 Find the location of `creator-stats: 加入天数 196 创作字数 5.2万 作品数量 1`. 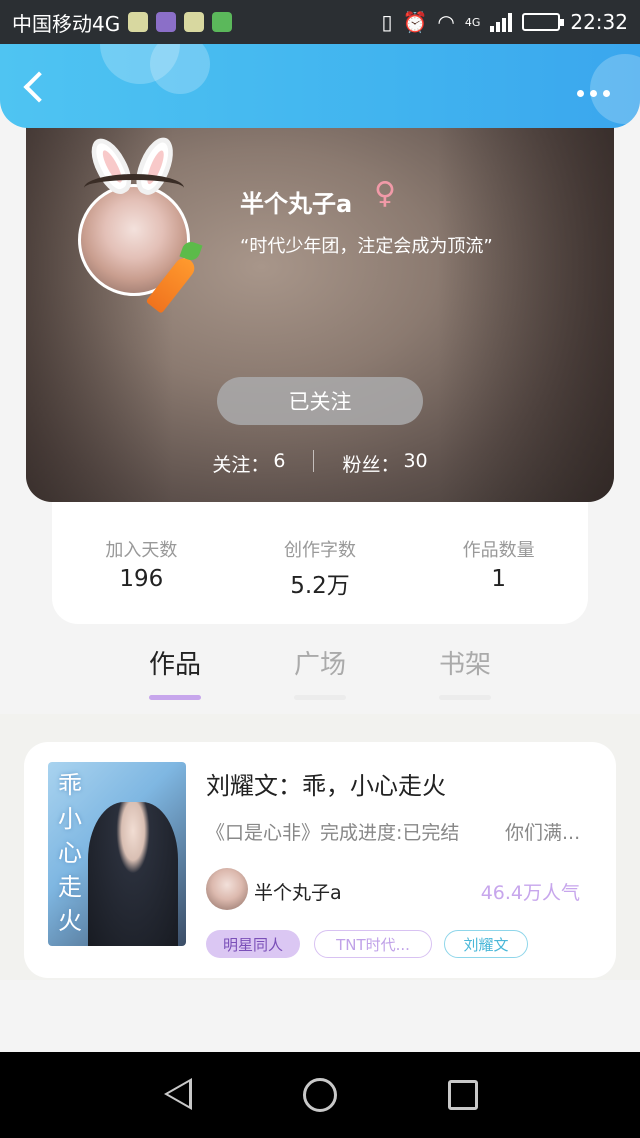

creator-stats: 加入天数 196 创作字数 5.2万 作品数量 1 is located at coordinates (320, 558).